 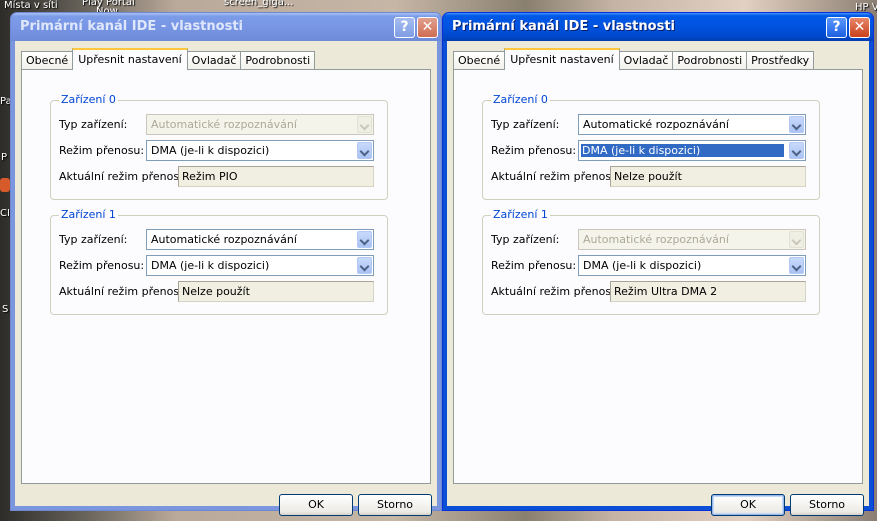 What do you see at coordinates (276, 176) in the screenshot?
I see `current-mode-field: Režim PIO` at bounding box center [276, 176].